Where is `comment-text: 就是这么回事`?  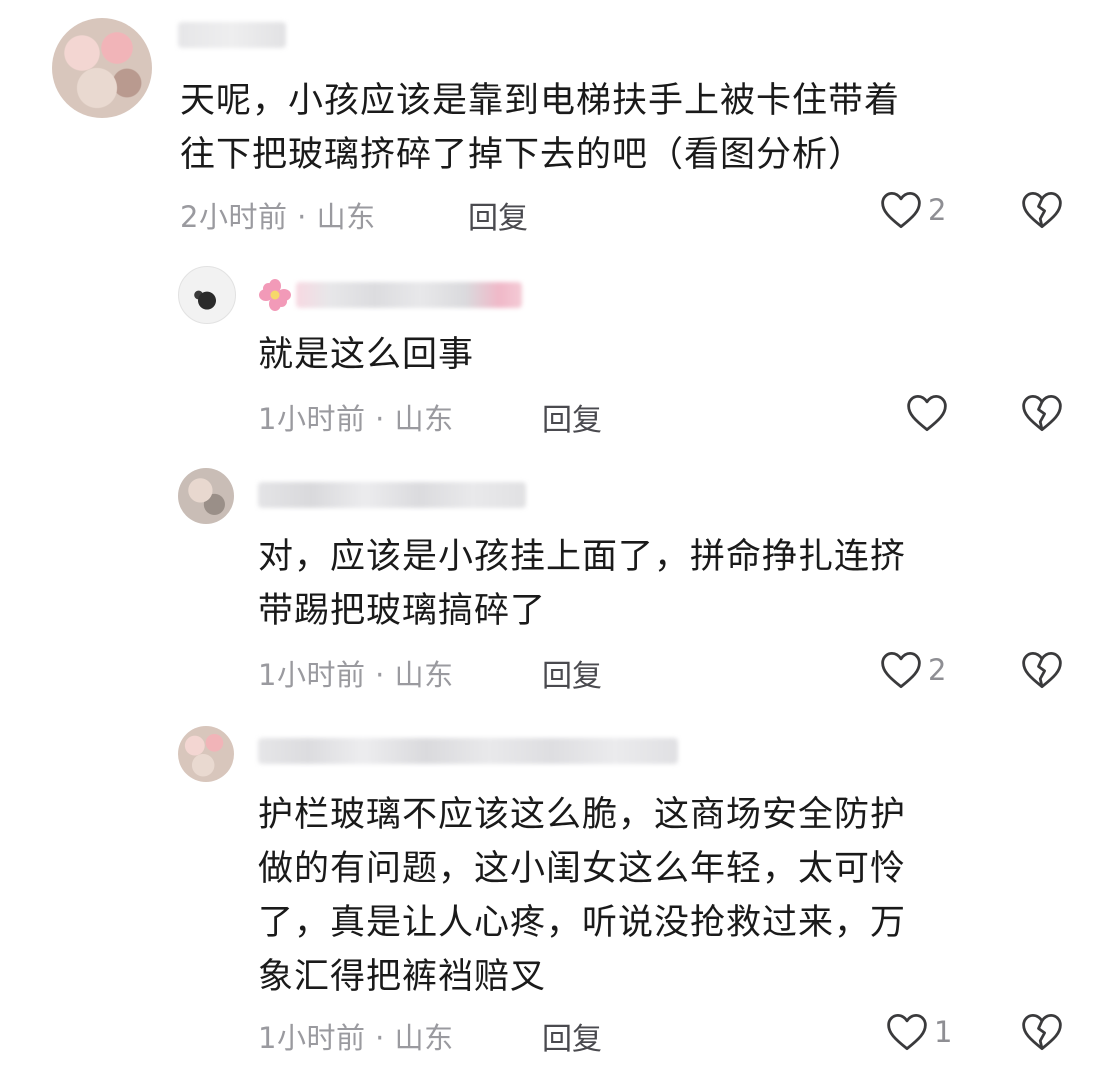 comment-text: 就是这么回事 is located at coordinates (366, 355).